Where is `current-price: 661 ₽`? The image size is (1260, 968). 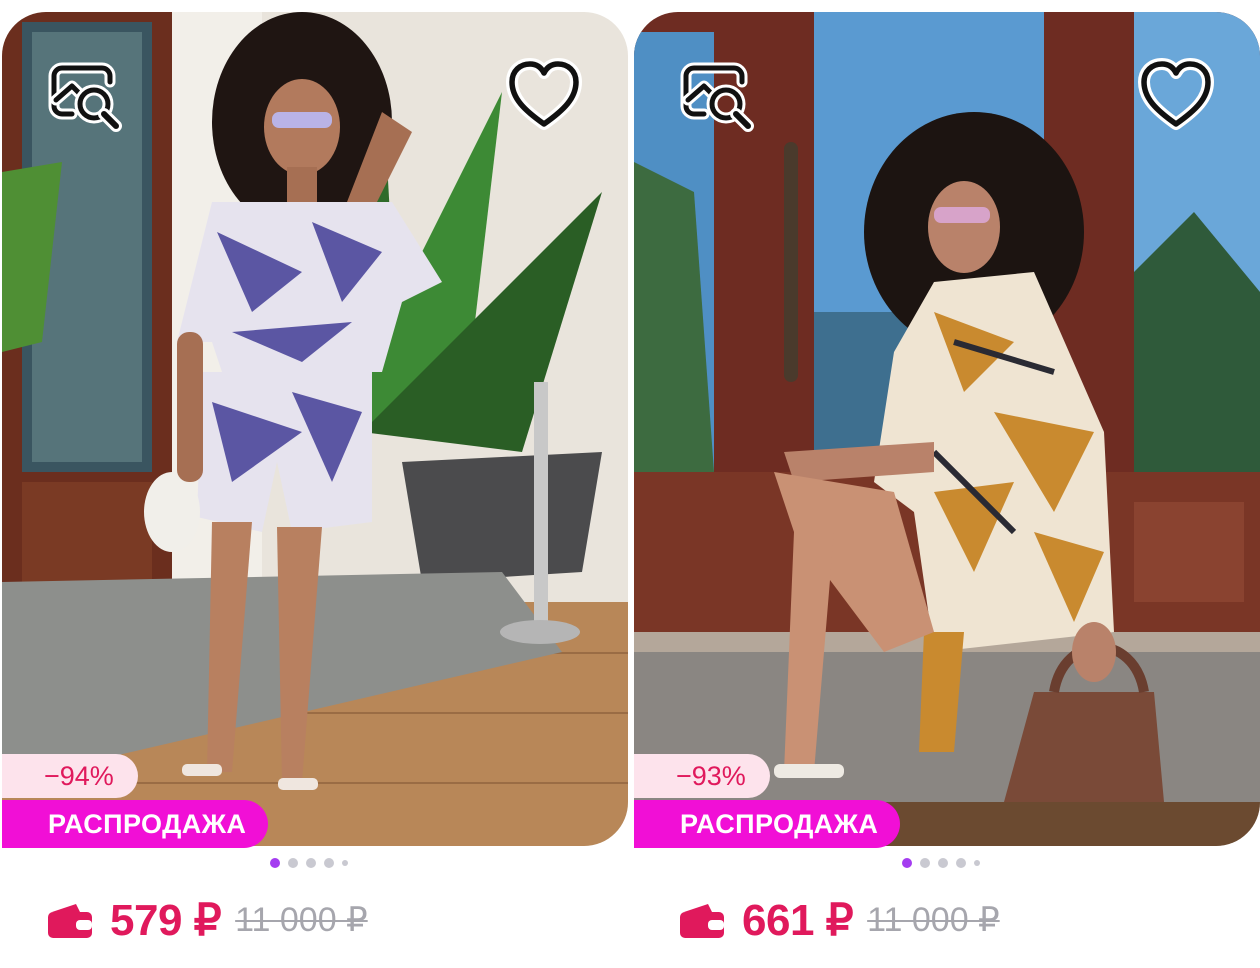 current-price: 661 ₽ is located at coordinates (798, 920).